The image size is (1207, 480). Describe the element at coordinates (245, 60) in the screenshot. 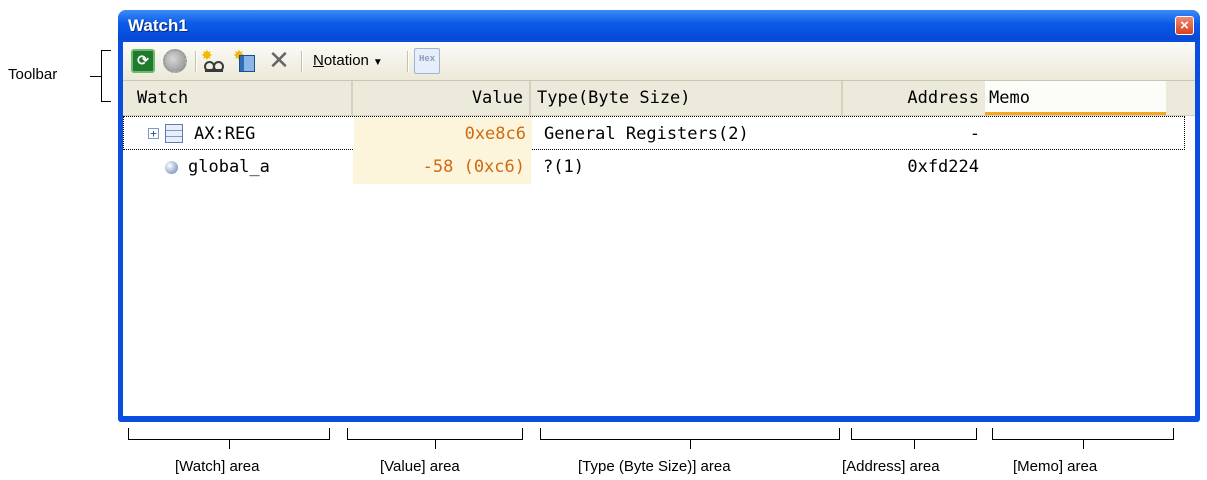

I see `add-category-icon: ✸` at that location.